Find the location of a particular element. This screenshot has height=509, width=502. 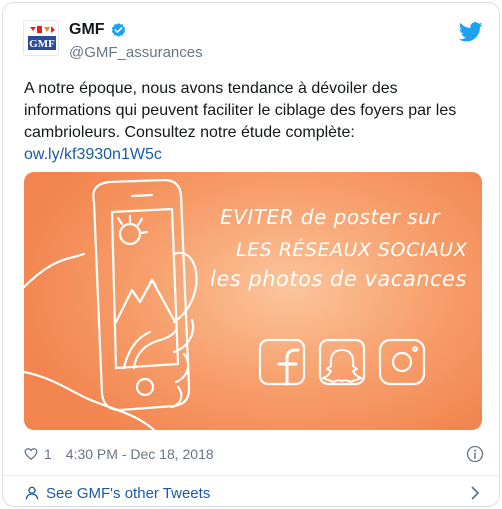

tweet-link: ow.ly/kf3930n1W5c is located at coordinates (254, 155).